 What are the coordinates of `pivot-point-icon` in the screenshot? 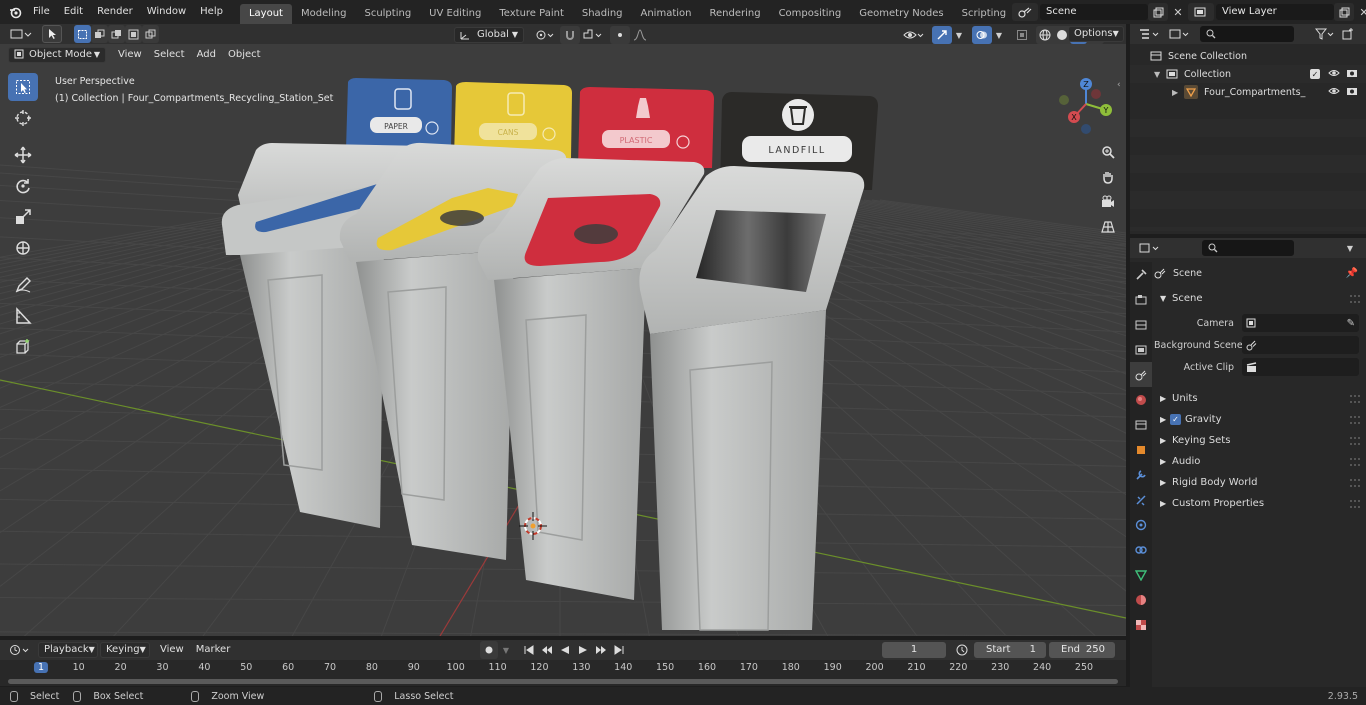 It's located at (545, 35).